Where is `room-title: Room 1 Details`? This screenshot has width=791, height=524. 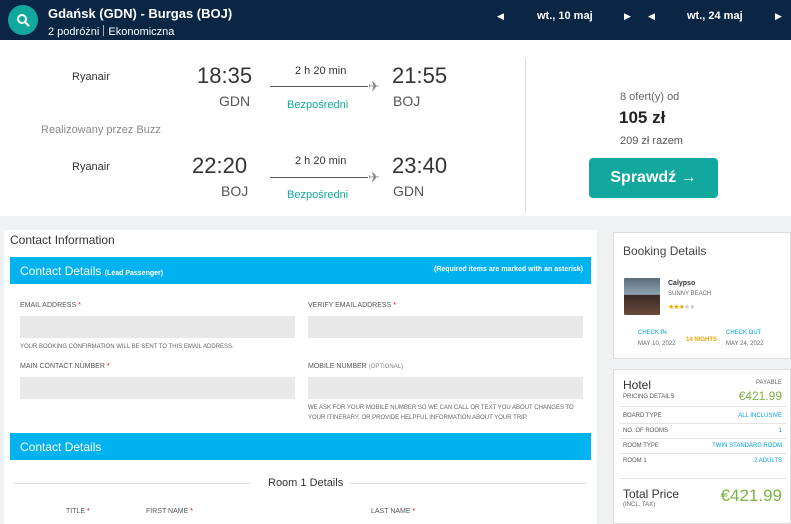 room-title: Room 1 Details is located at coordinates (306, 483).